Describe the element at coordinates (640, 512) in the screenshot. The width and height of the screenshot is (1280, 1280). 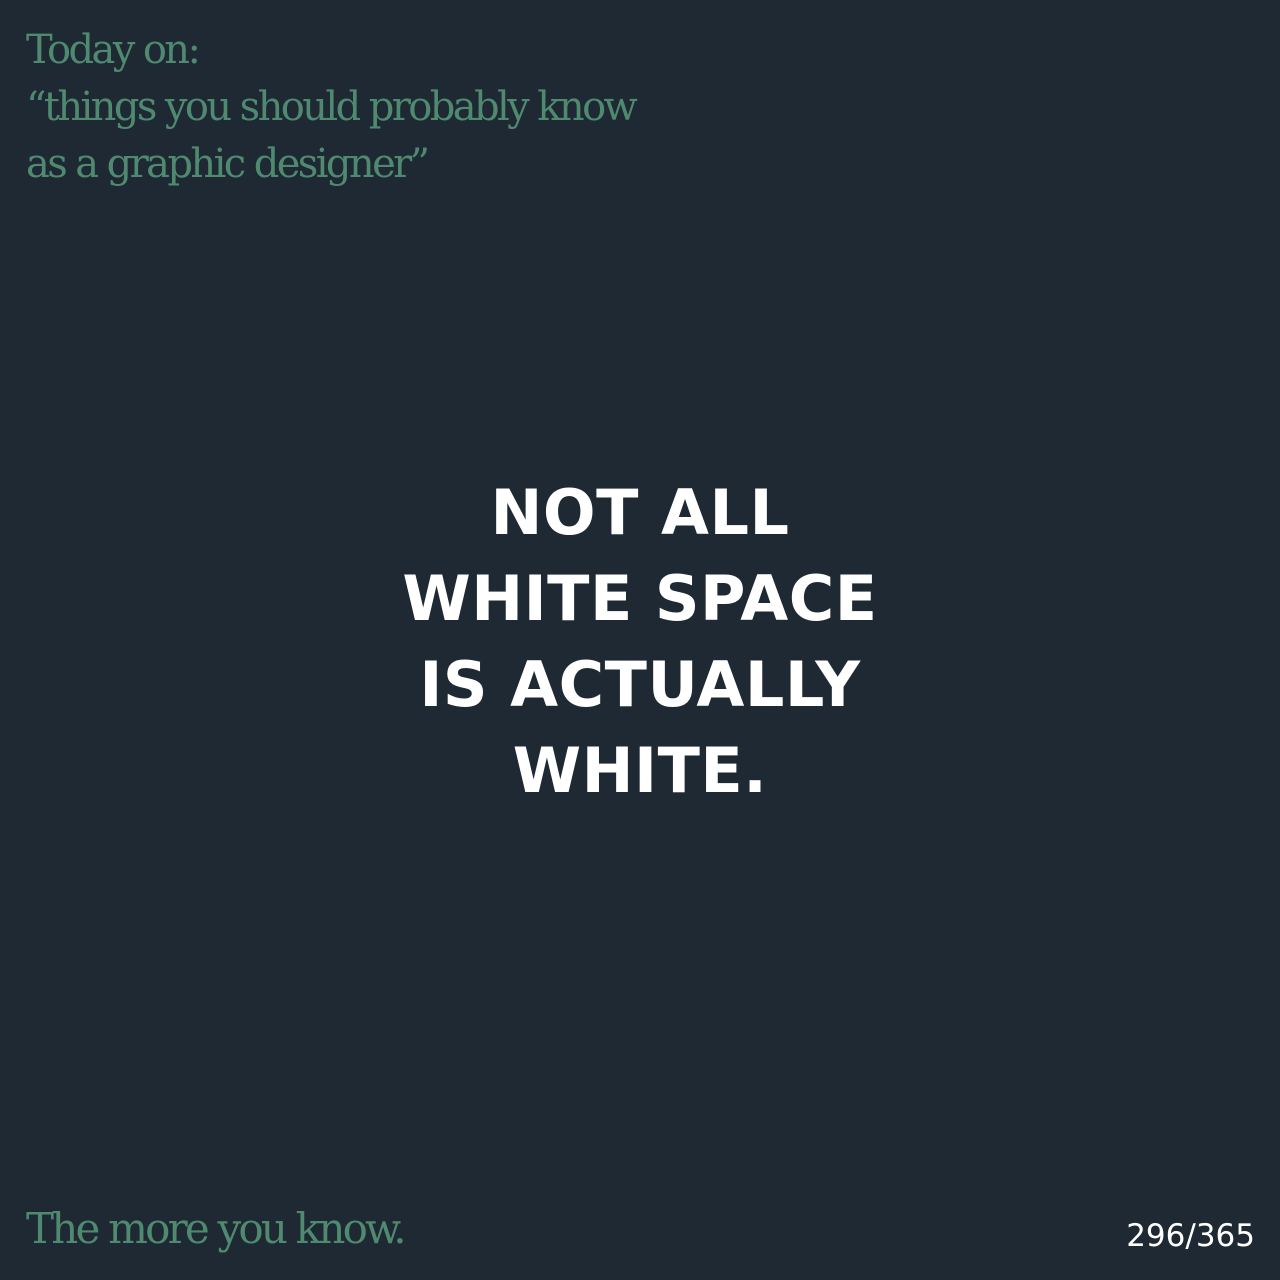
I see `headline-line-1: NOT ALL` at that location.